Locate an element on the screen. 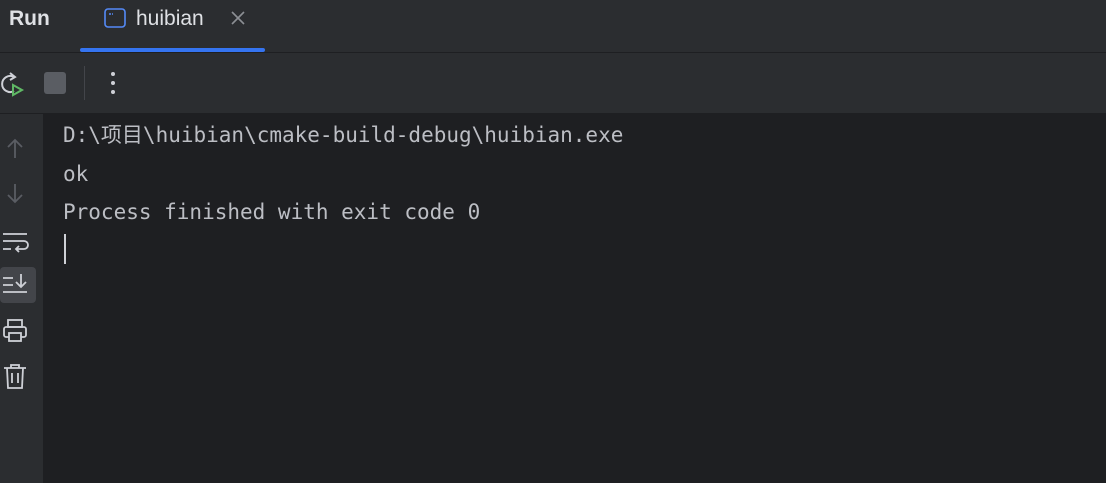  console-line: ok is located at coordinates (76, 174).